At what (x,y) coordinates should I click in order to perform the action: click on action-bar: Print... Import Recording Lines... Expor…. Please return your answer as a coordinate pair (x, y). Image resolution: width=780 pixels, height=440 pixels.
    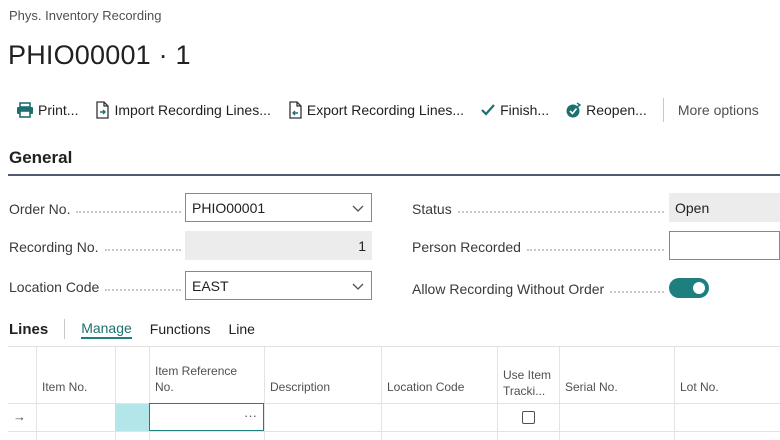
    Looking at the image, I should click on (395, 110).